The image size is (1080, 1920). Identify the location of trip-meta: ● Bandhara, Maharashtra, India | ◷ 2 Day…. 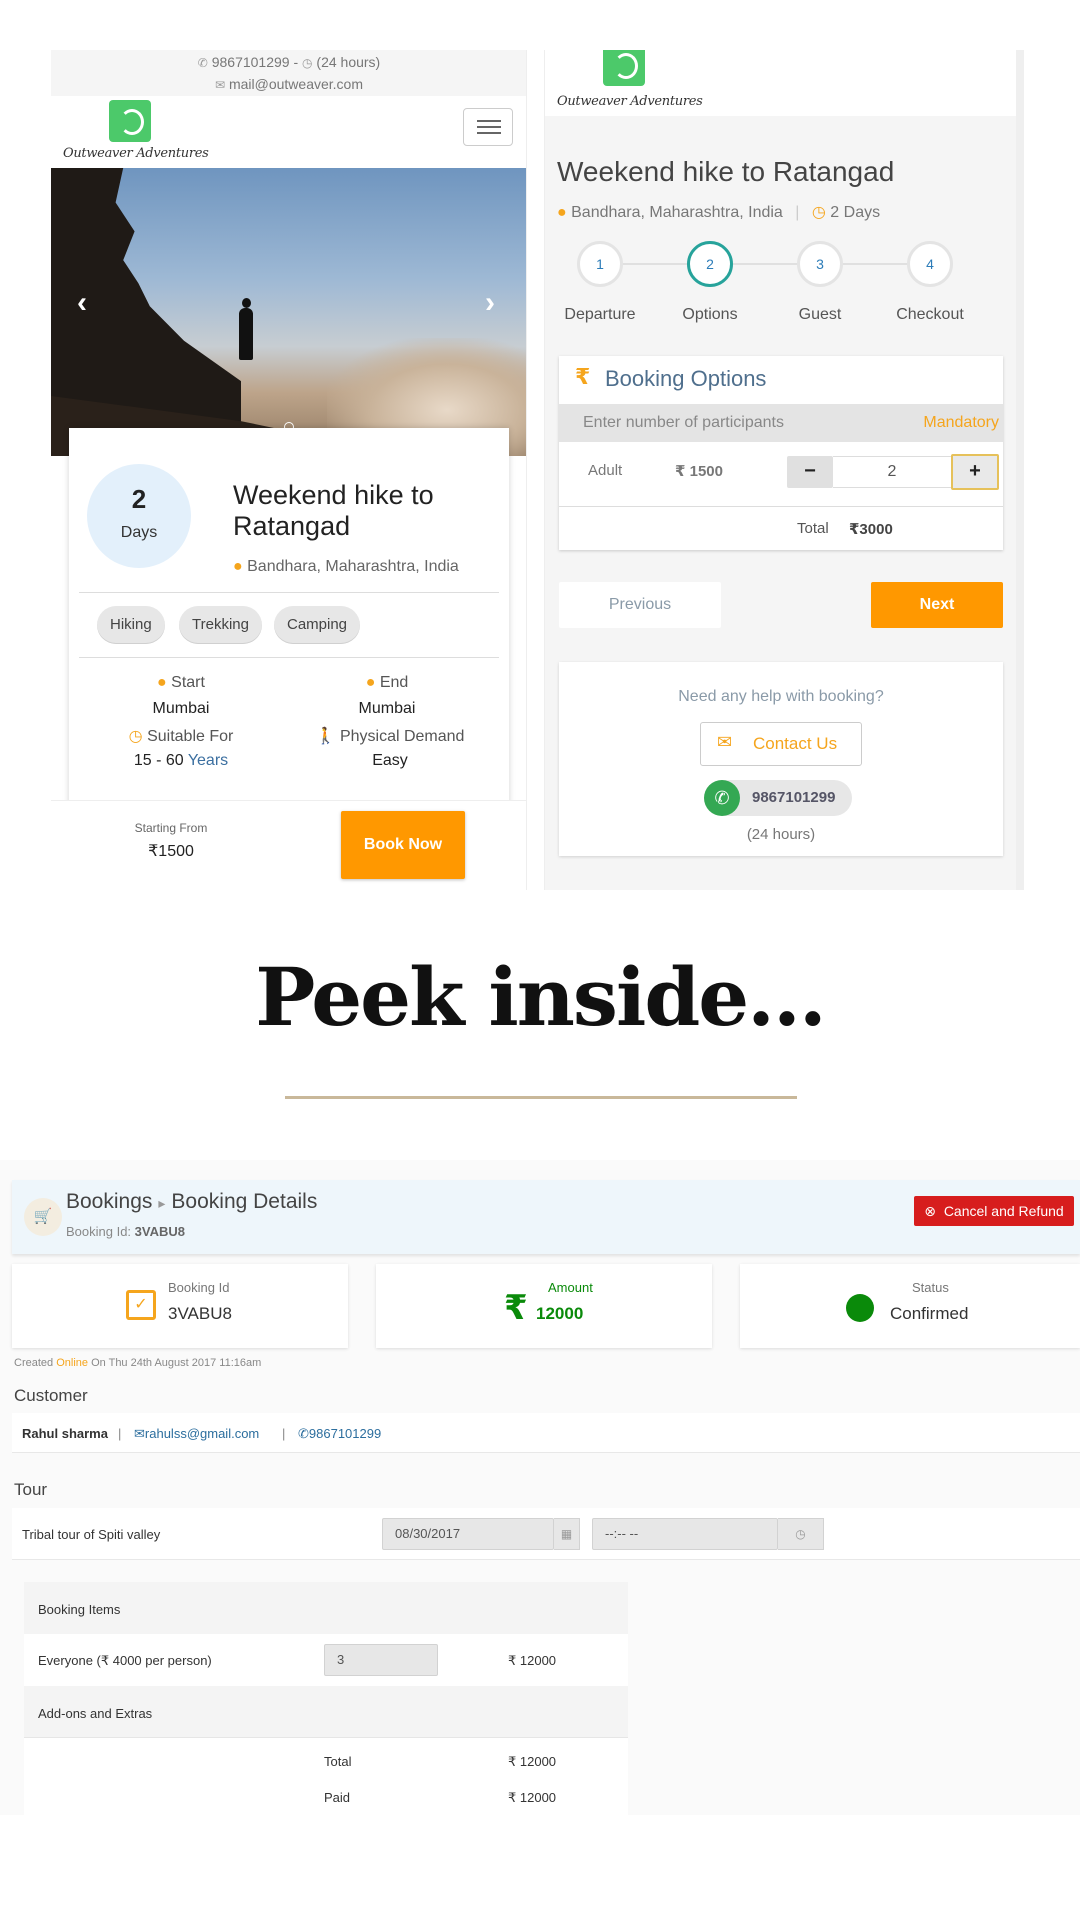
(719, 212).